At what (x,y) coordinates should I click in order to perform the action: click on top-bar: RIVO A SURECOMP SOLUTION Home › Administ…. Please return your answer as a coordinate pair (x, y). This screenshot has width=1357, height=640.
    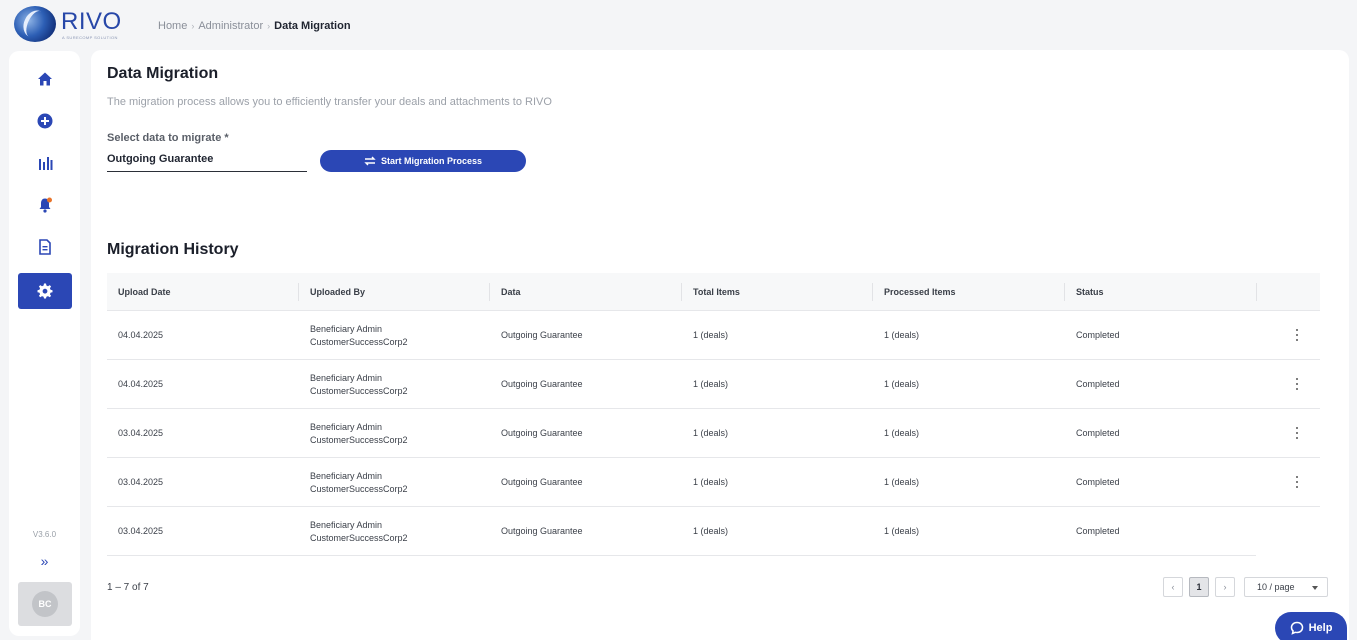
    Looking at the image, I should click on (678, 25).